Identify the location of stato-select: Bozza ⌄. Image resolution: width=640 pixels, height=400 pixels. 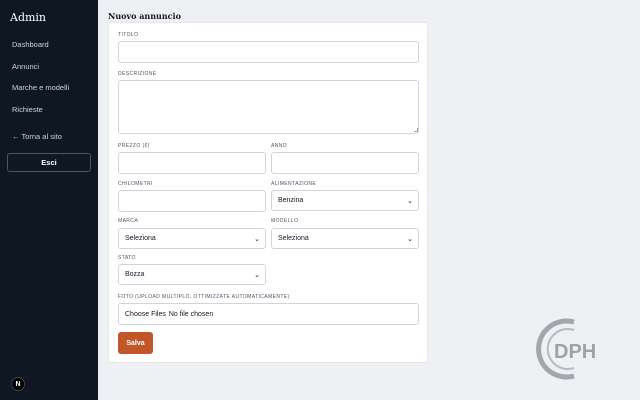
(192, 274).